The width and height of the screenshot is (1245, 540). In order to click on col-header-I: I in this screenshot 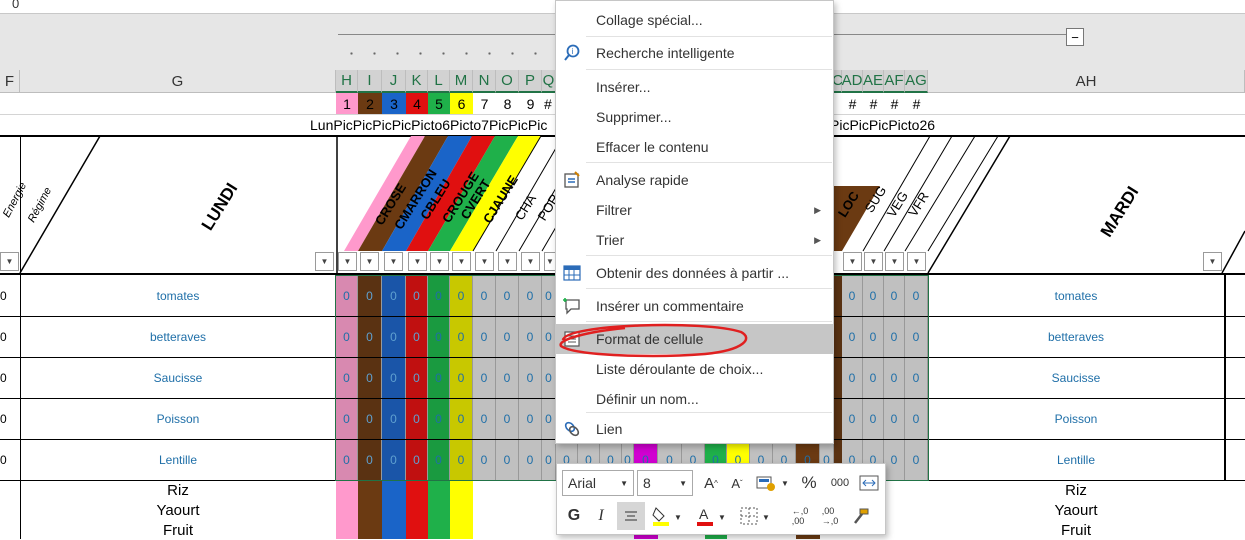, I will do `click(370, 81)`.